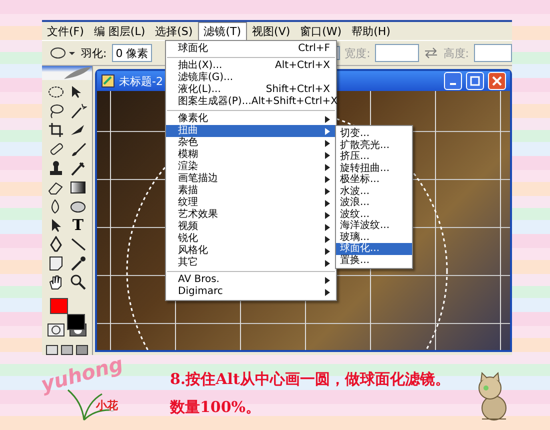  What do you see at coordinates (78, 244) in the screenshot?
I see `line-icon` at bounding box center [78, 244].